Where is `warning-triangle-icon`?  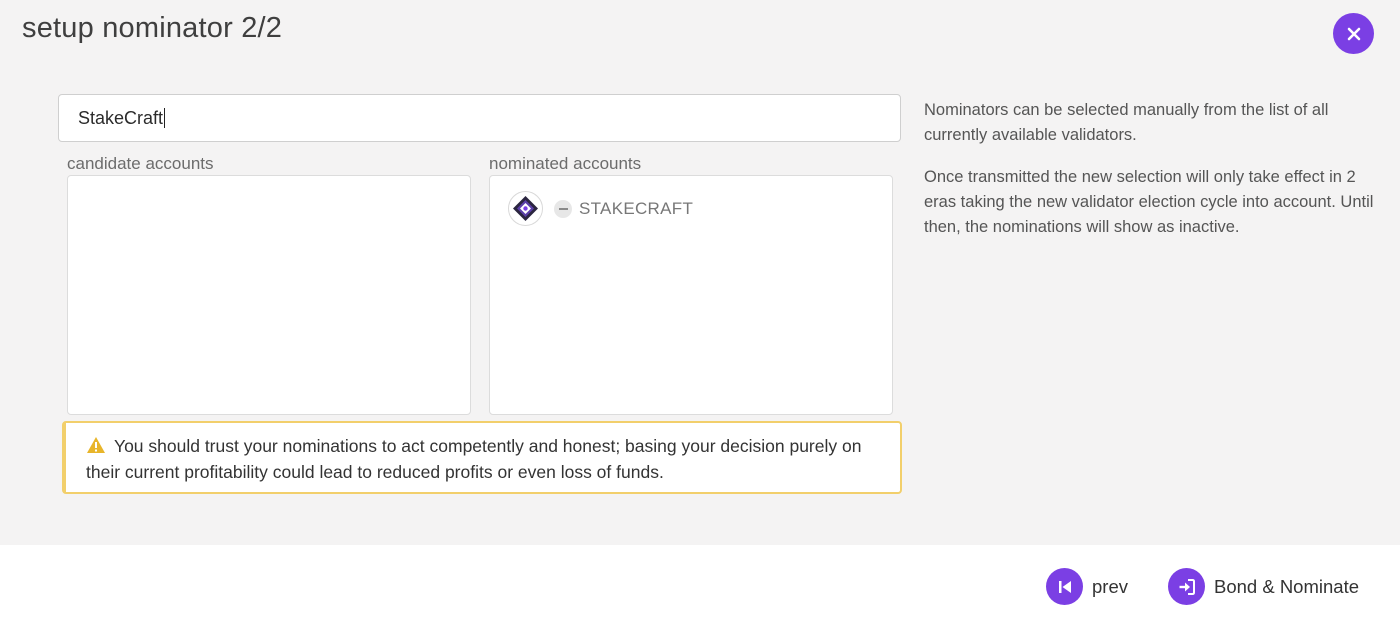
warning-triangle-icon is located at coordinates (96, 445).